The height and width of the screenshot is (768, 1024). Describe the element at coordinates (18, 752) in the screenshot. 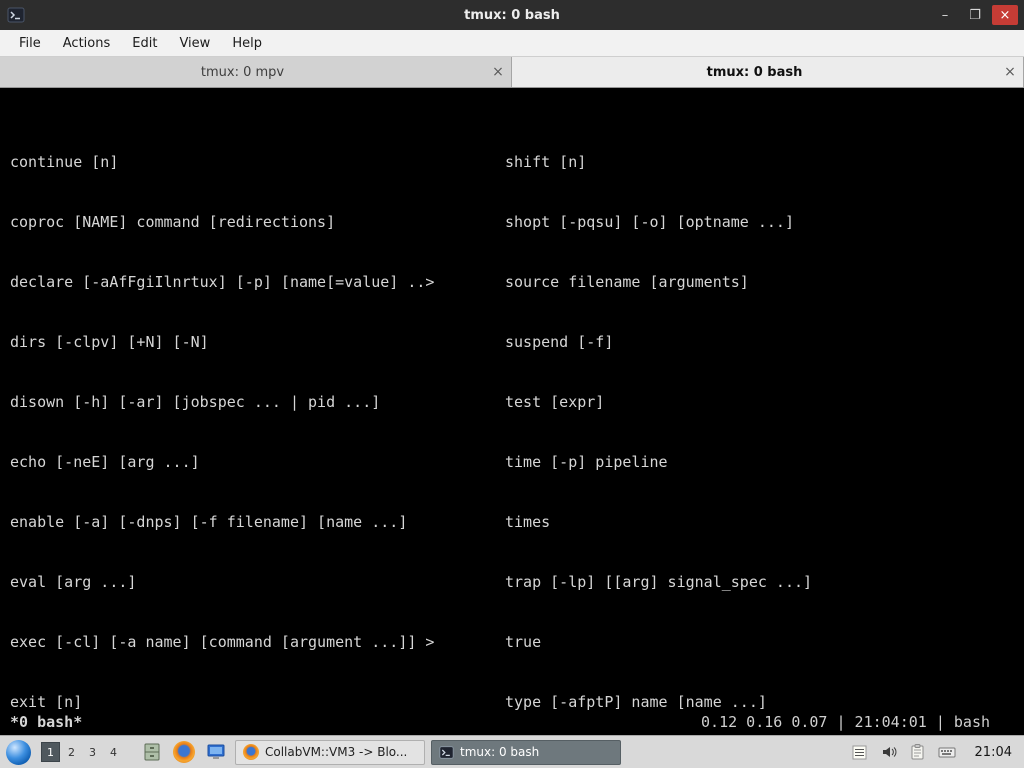

I see `applications-menu-icon` at that location.